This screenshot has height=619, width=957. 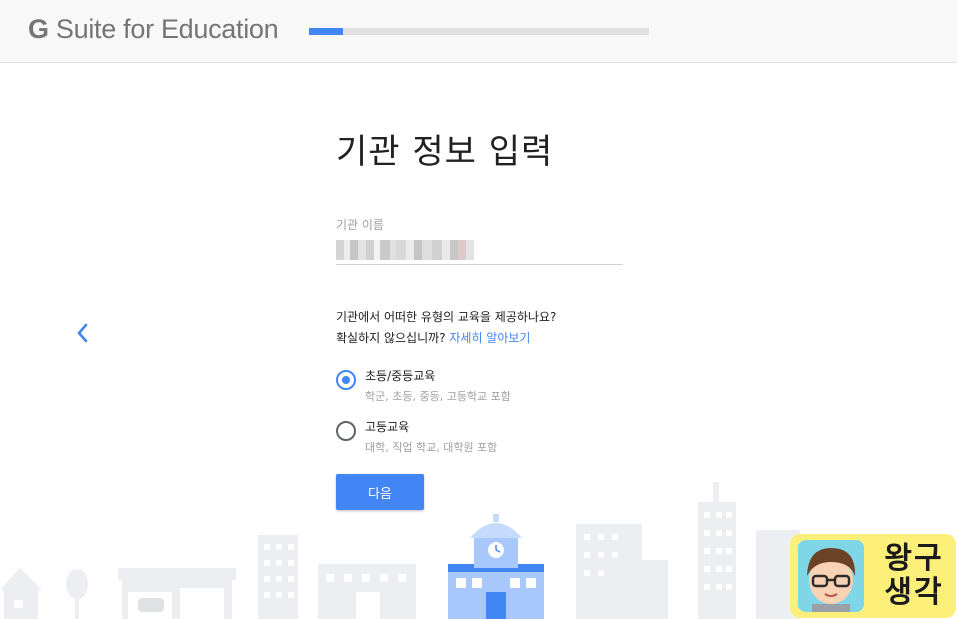 What do you see at coordinates (38, 29) in the screenshot?
I see `logo-g: G` at bounding box center [38, 29].